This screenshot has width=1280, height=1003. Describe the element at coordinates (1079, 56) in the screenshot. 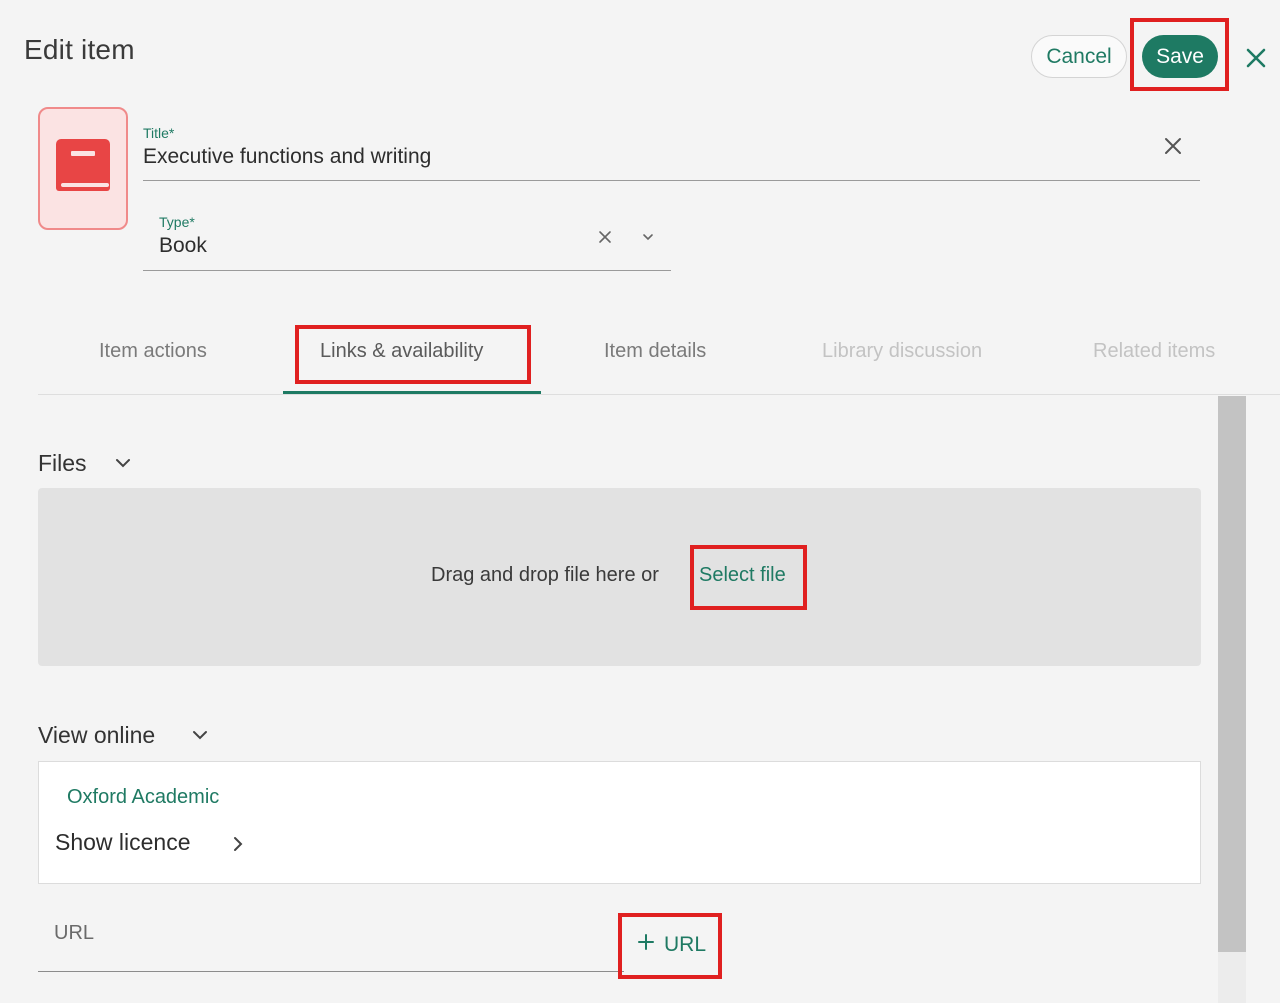

I see `cancel-button: Cancel` at that location.